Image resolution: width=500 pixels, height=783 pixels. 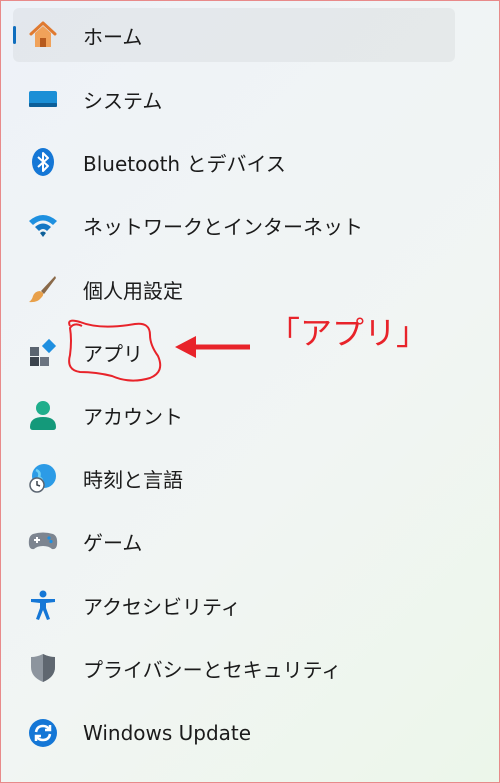 What do you see at coordinates (212, 347) in the screenshot?
I see `annotation-arrow-icon` at bounding box center [212, 347].